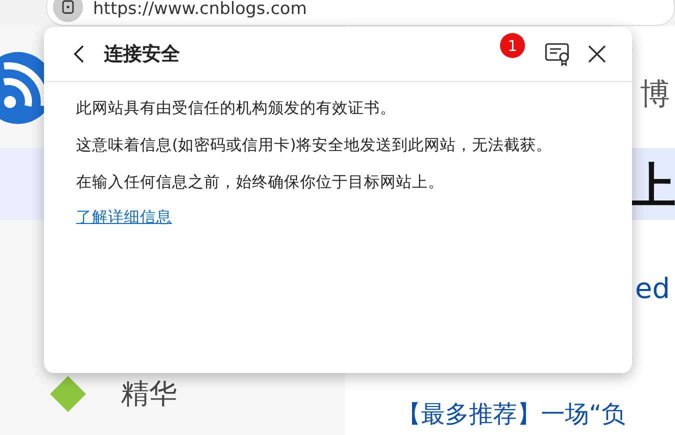 The width and height of the screenshot is (675, 435). I want to click on lock-icon, so click(68, 11).